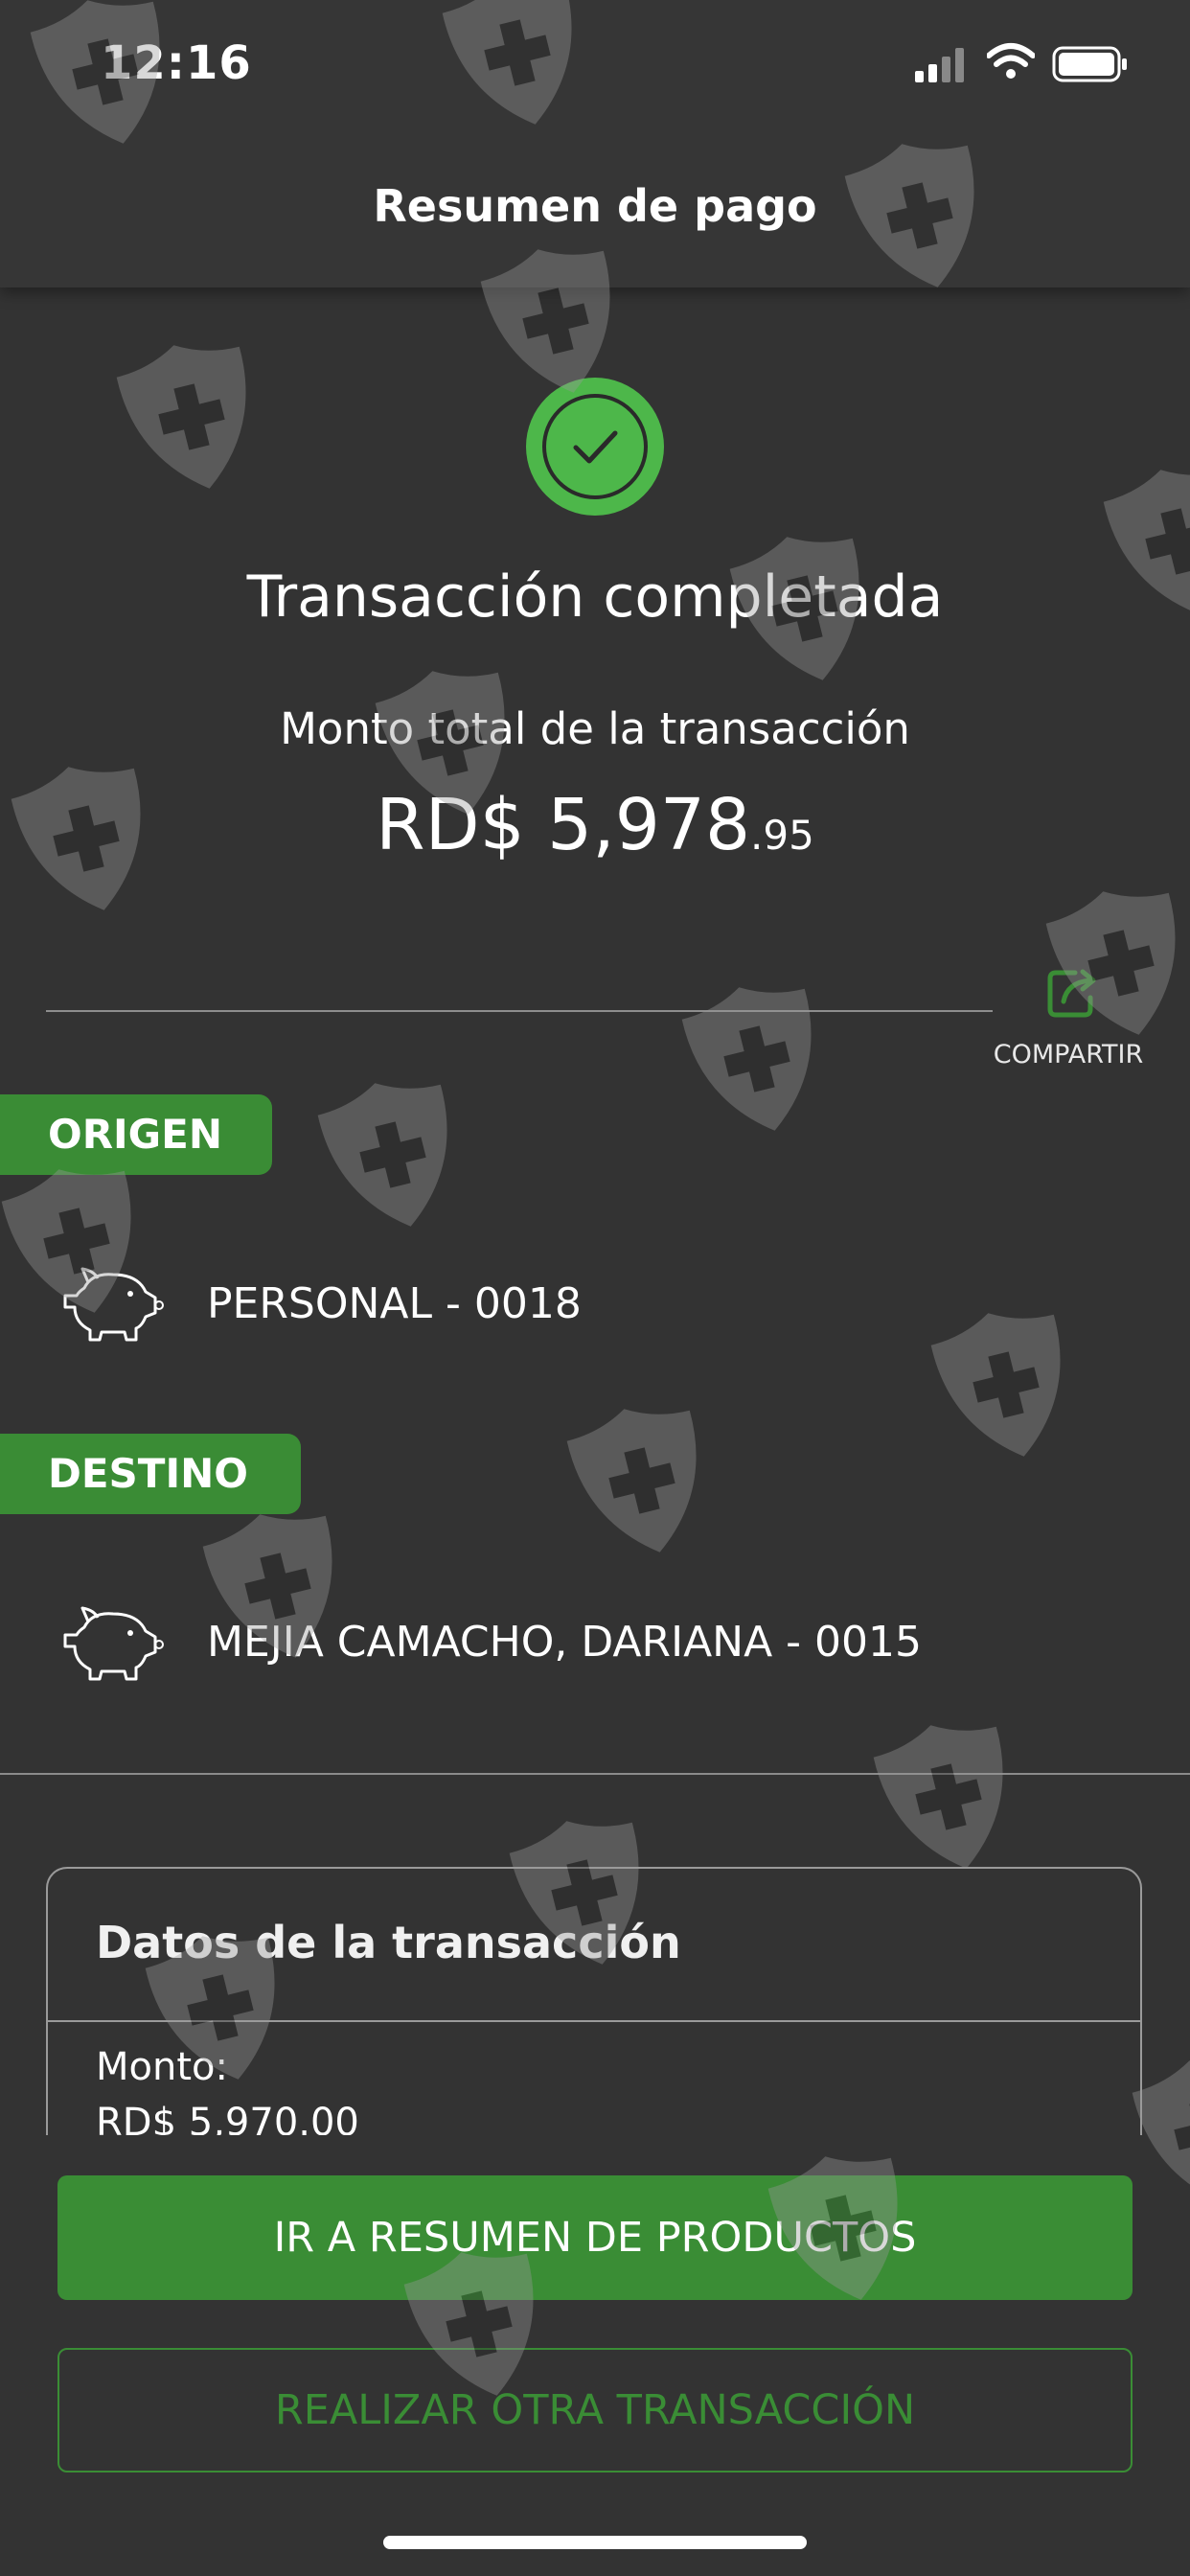 This screenshot has width=1190, height=2576. I want to click on transaction-status: Transacción completada, so click(595, 597).